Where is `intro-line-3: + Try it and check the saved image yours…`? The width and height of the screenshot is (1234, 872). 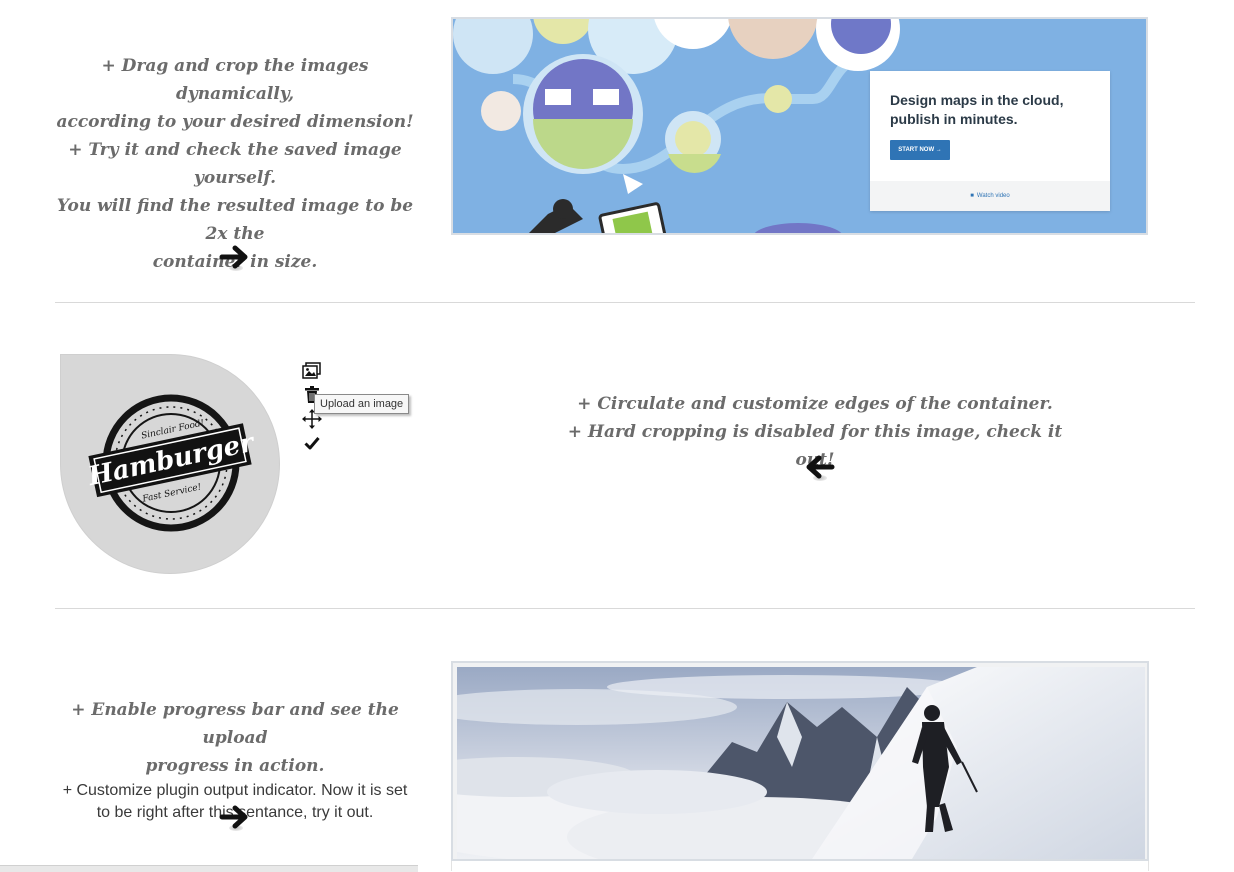
intro-line-3: + Try it and check the saved image yours… is located at coordinates (235, 164).